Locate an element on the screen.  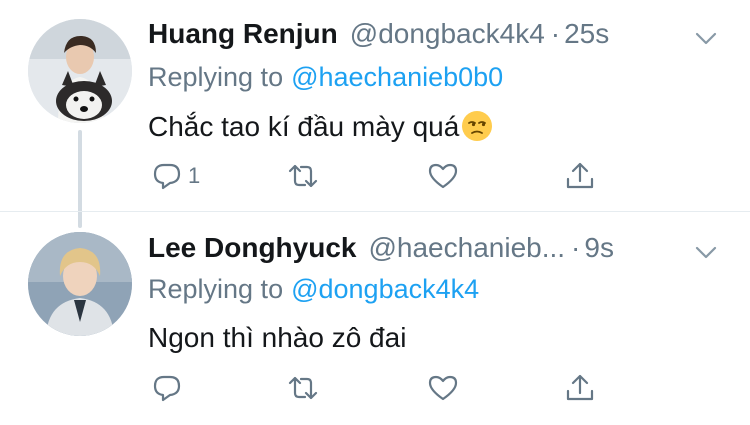
replying-to-handle: @dongback4k4 is located at coordinates (385, 289).